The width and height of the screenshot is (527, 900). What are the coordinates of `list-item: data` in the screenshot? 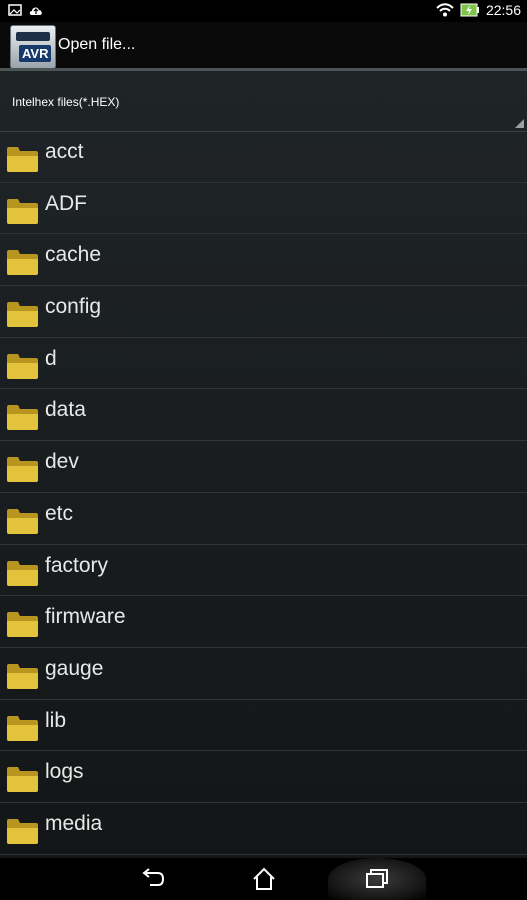 It's located at (263, 415).